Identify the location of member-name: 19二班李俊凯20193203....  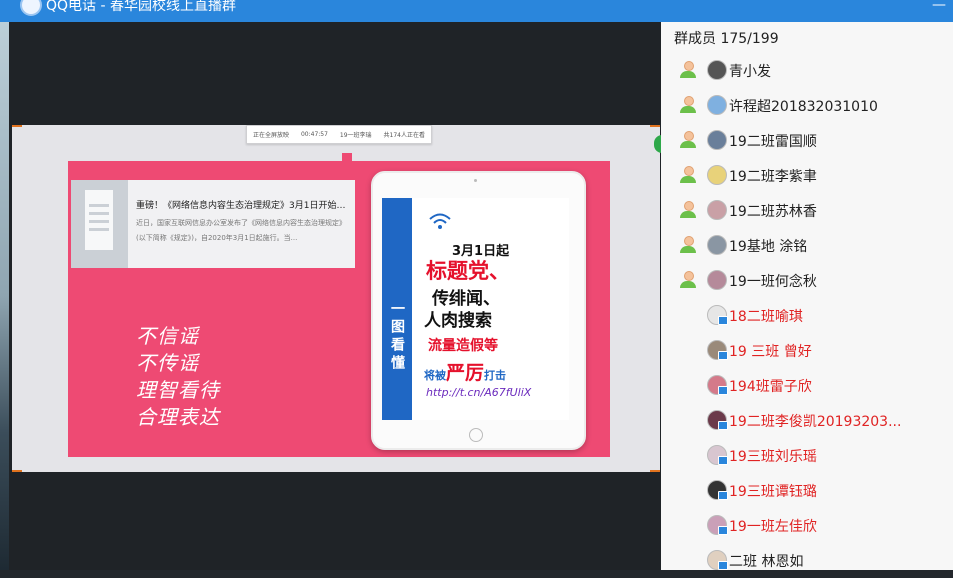
(815, 422).